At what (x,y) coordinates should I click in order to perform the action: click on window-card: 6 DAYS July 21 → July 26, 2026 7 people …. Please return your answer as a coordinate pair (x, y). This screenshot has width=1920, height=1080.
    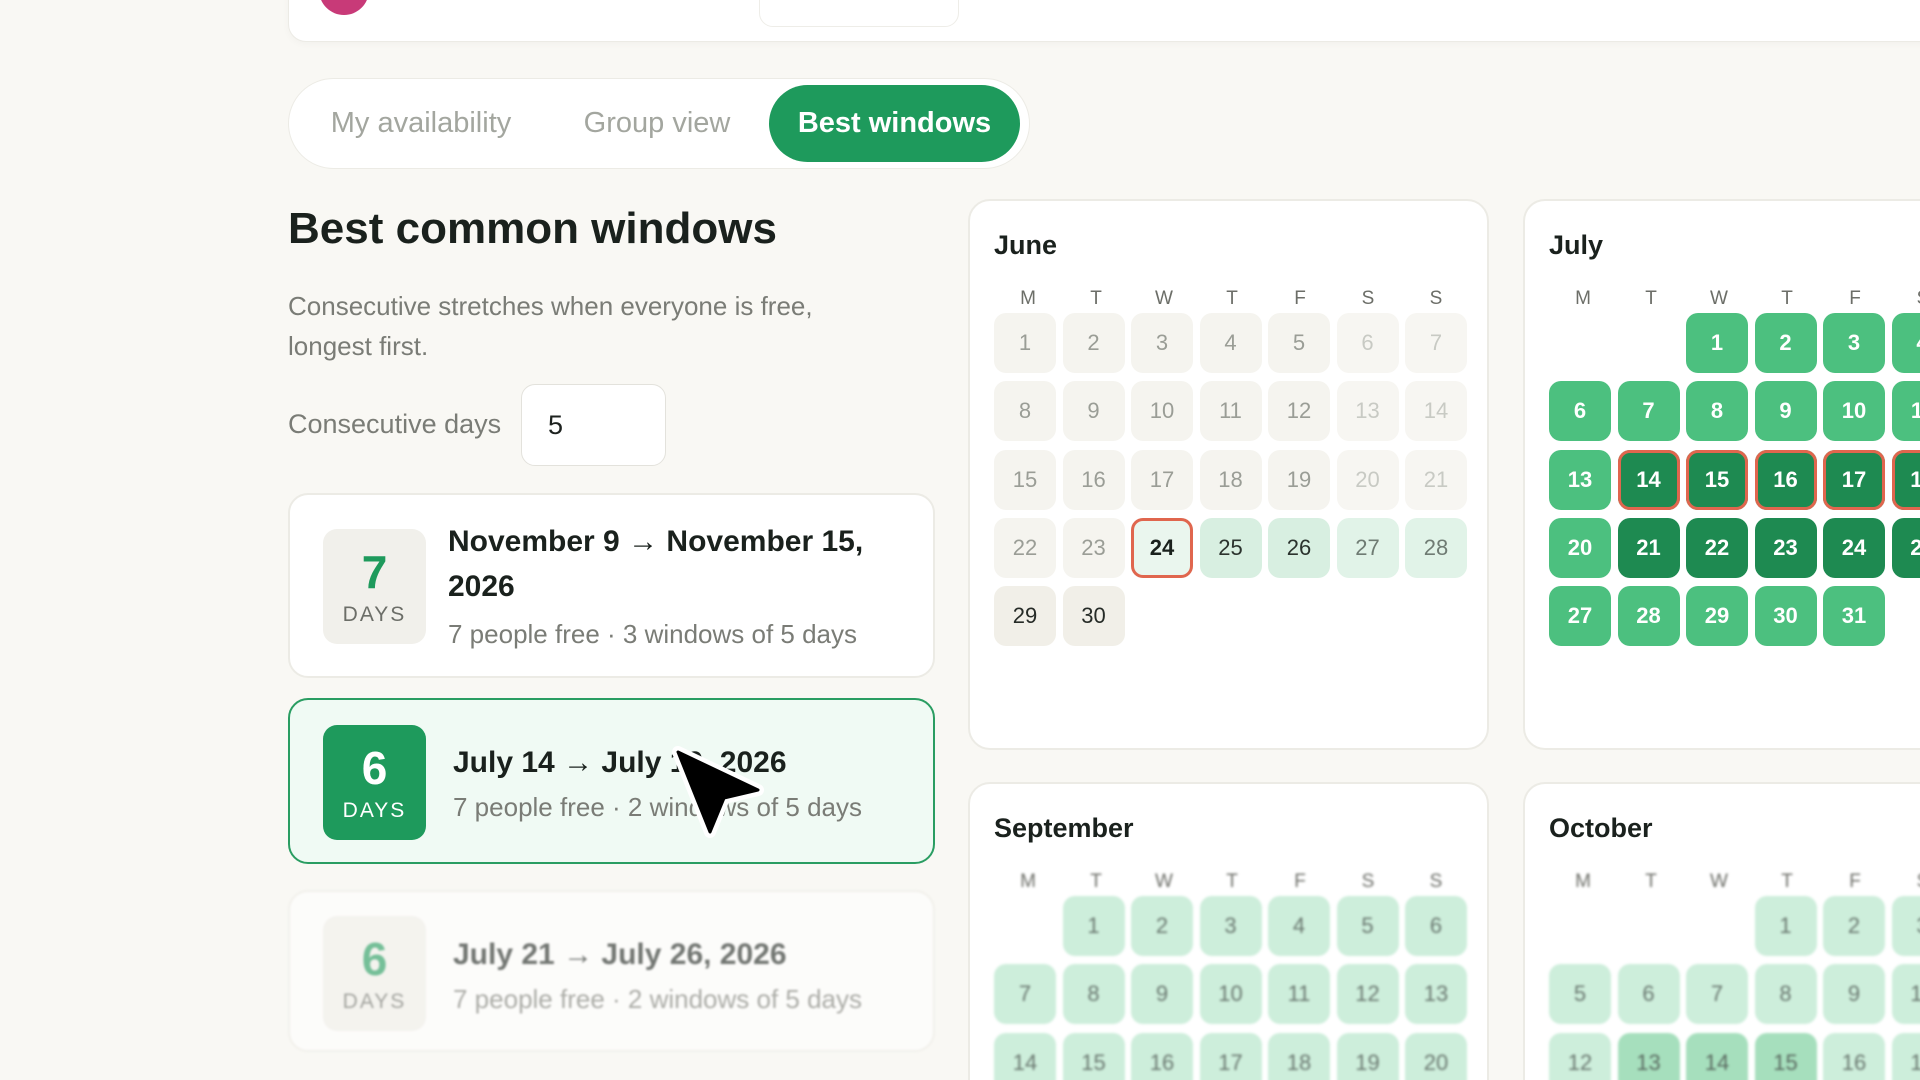
    Looking at the image, I should click on (611, 971).